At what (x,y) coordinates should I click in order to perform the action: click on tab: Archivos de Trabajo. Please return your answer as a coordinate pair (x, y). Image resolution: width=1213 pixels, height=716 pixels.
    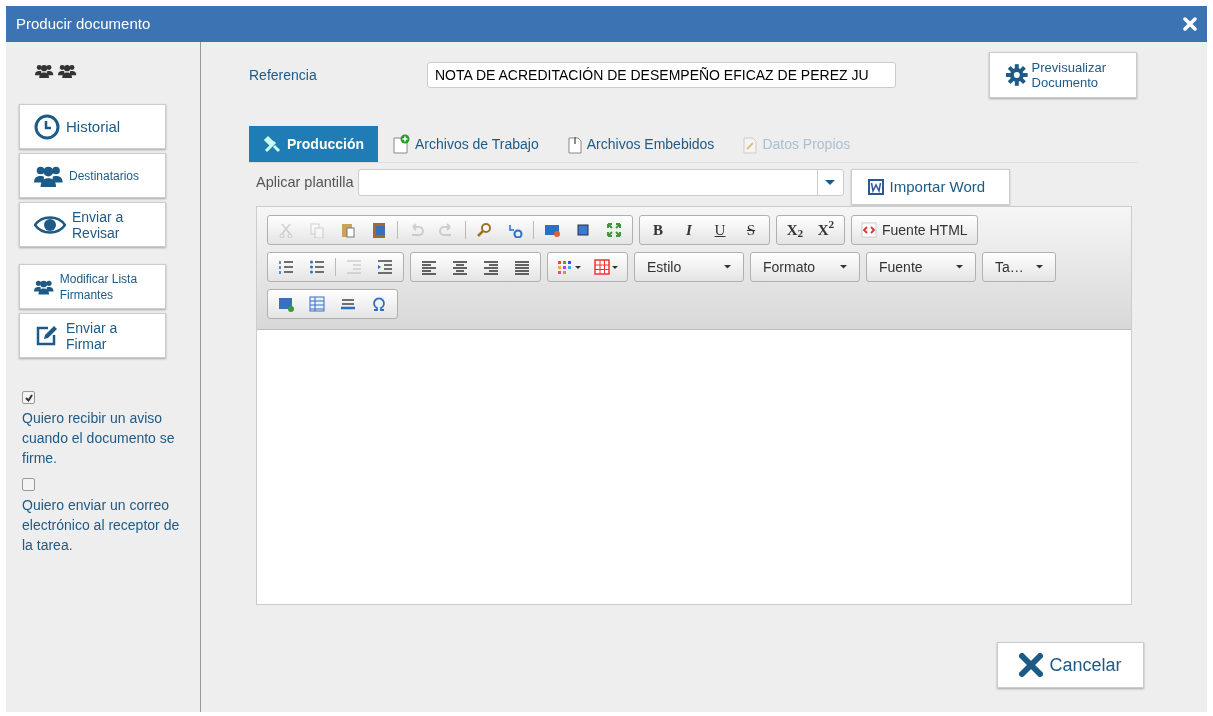
    Looking at the image, I should click on (465, 144).